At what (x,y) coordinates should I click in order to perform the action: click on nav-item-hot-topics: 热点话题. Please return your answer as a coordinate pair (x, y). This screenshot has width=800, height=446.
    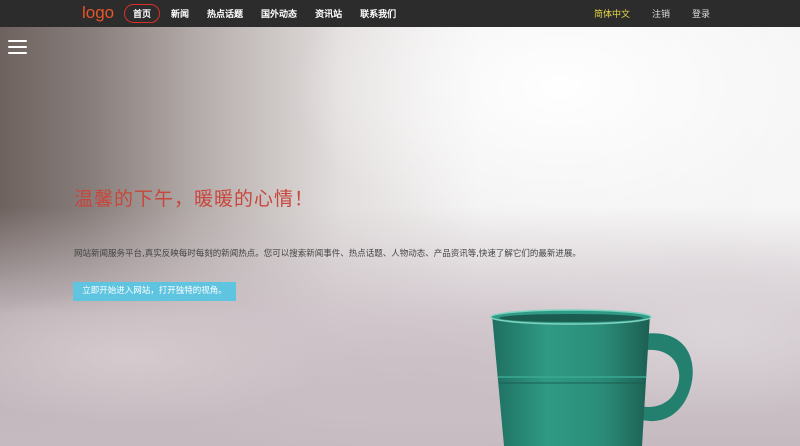
    Looking at the image, I should click on (225, 13).